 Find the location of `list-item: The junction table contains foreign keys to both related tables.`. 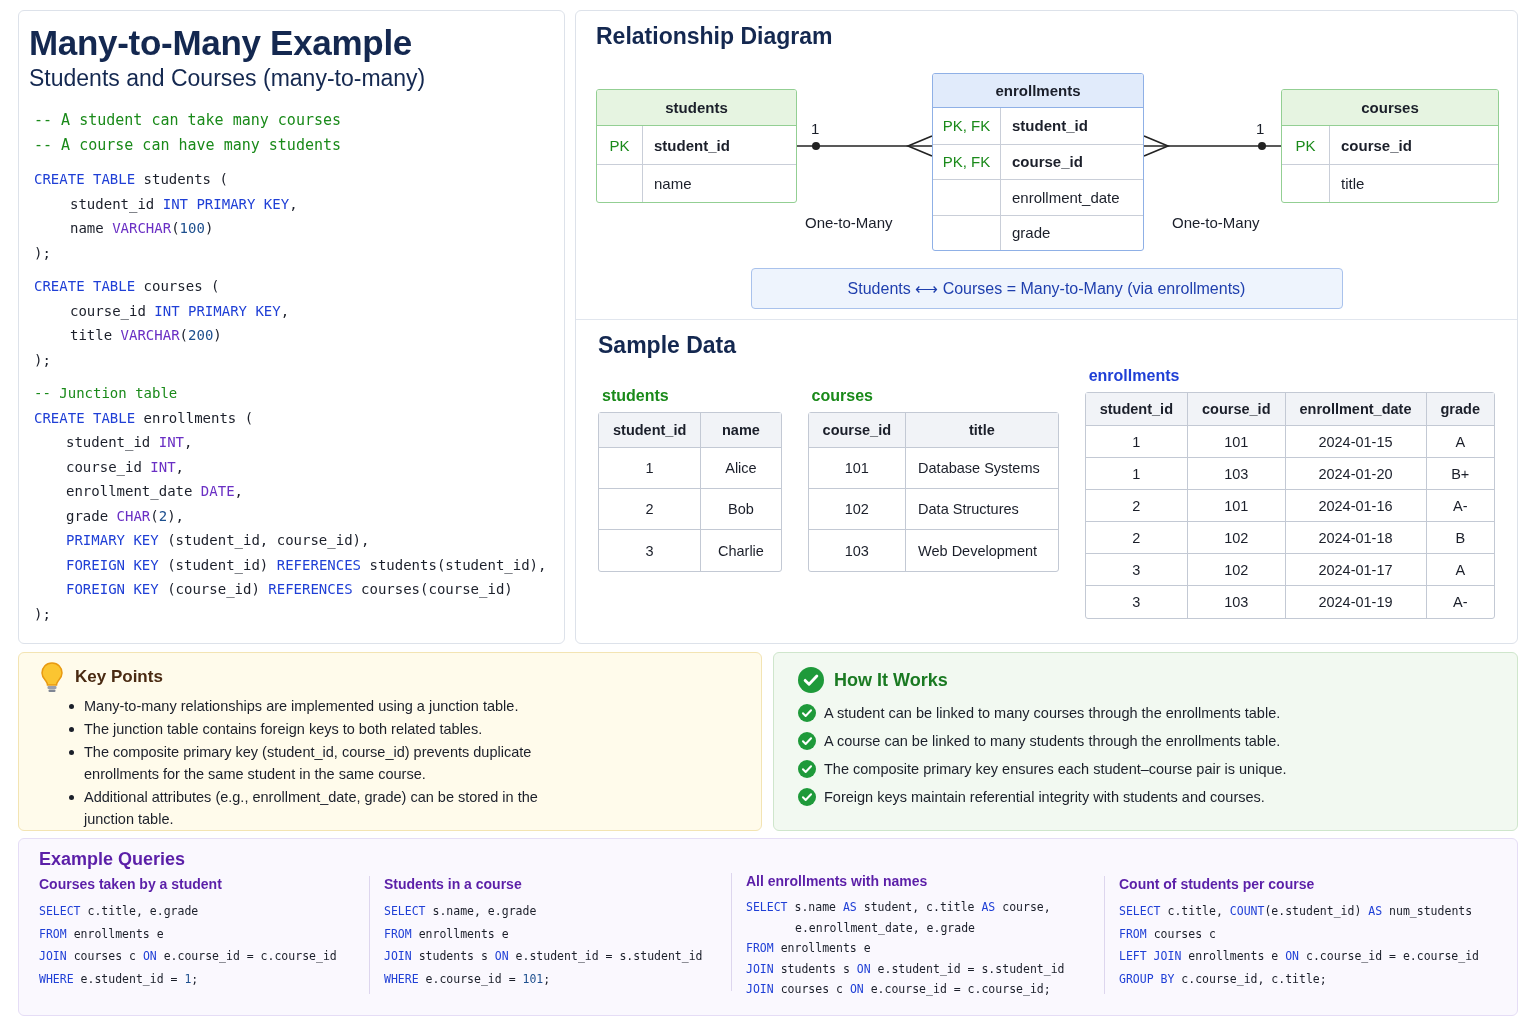

list-item: The junction table contains foreign keys to both related tables. is located at coordinates (283, 729).